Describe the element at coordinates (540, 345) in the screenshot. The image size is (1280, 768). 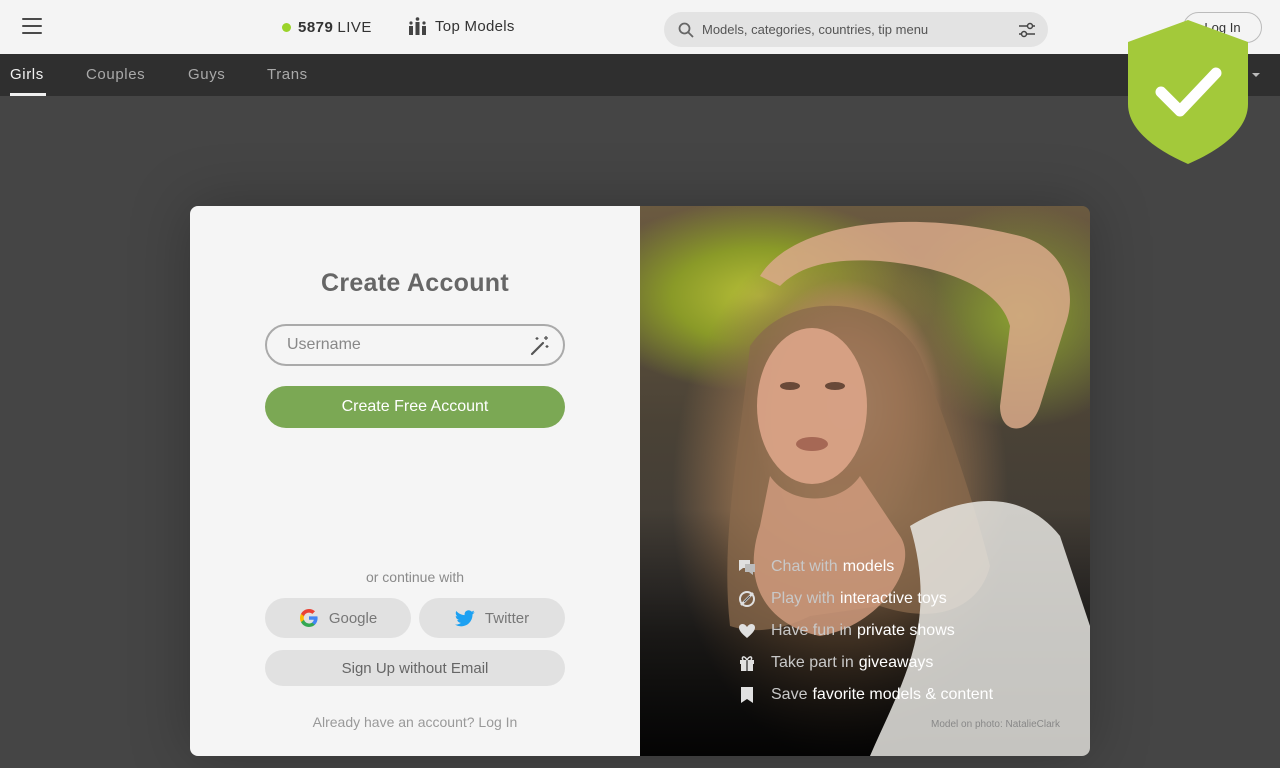
I see `magic-wand-icon` at that location.